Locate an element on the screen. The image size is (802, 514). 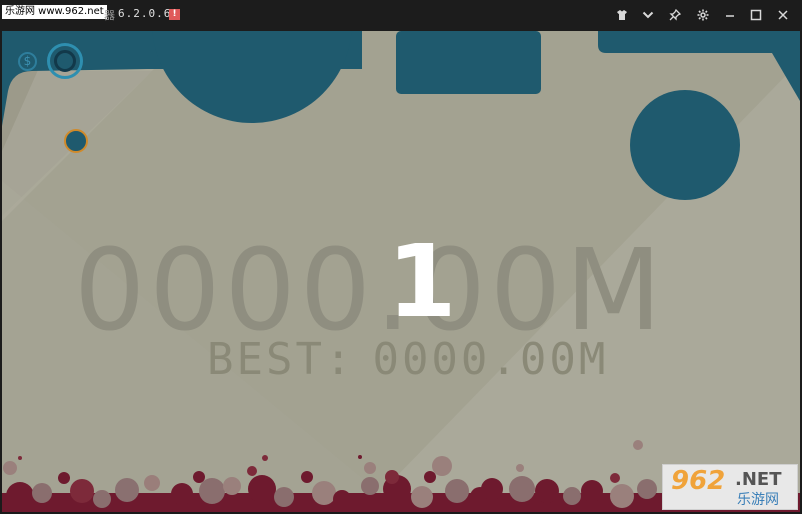
big-circle-platform is located at coordinates (252, 77).